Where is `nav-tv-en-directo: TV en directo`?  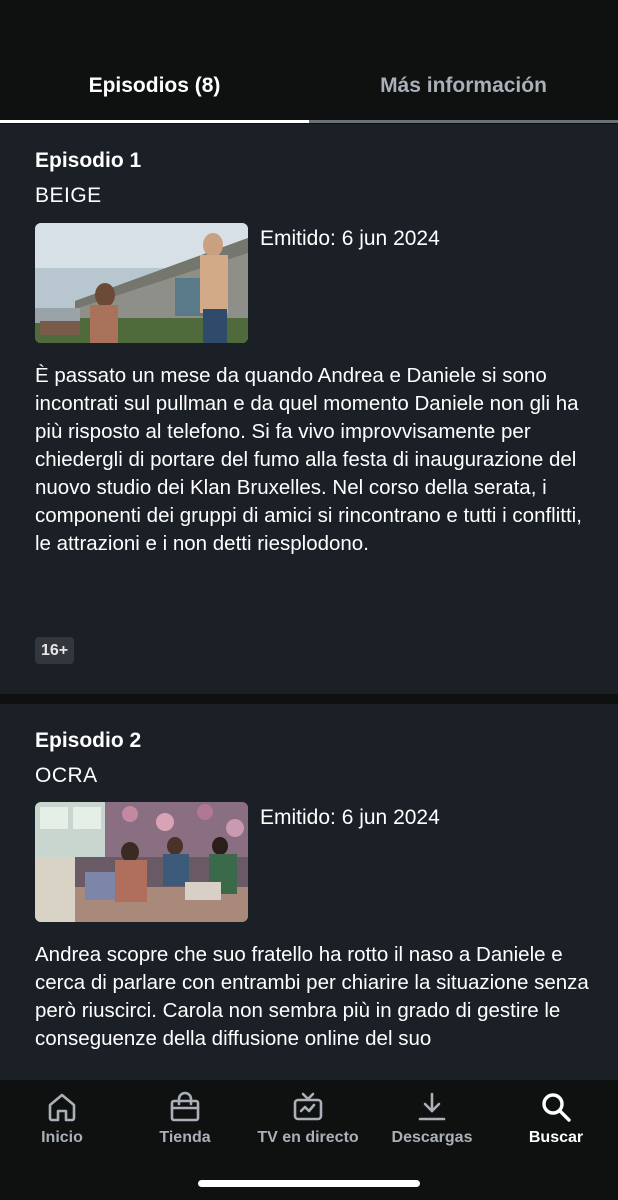
nav-tv-en-directo: TV en directo is located at coordinates (308, 1118).